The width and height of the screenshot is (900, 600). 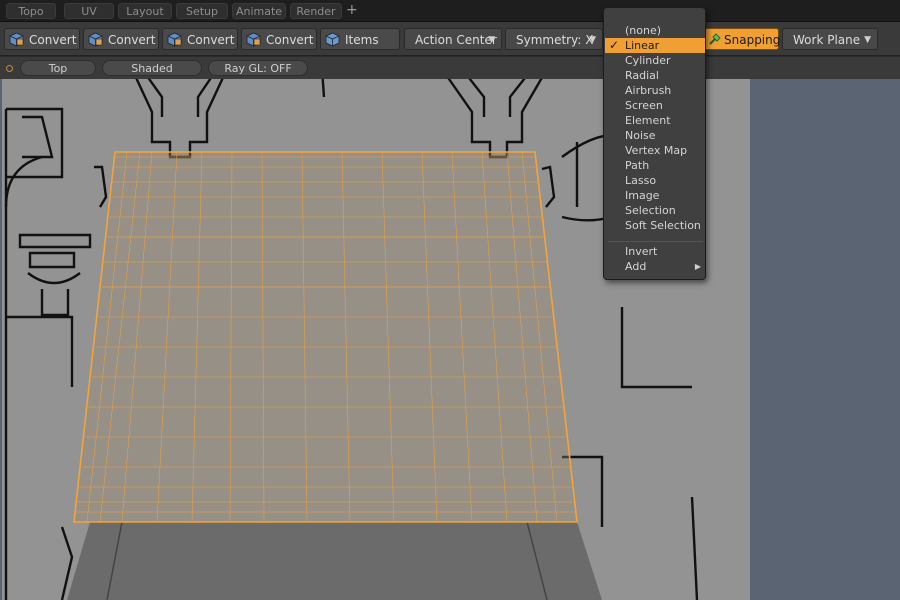 I want to click on menu-item-screen: Screen, so click(x=655, y=105).